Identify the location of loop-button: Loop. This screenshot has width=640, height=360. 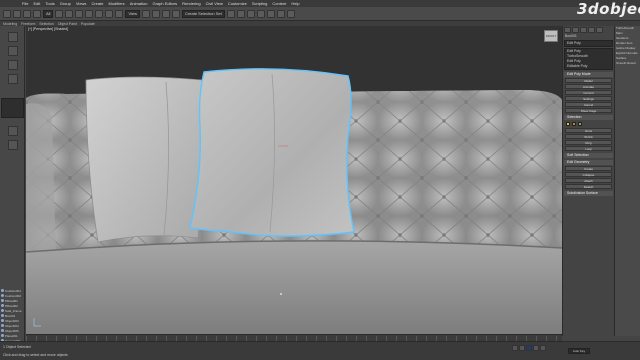
(588, 148).